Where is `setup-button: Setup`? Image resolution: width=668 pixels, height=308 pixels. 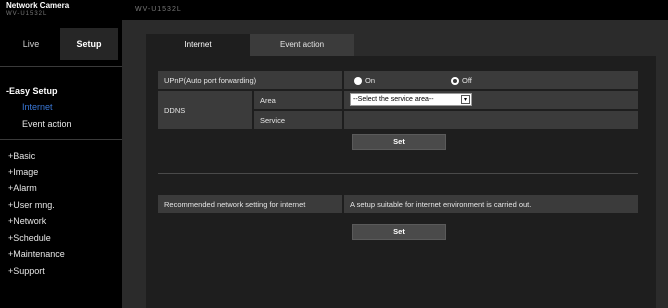 setup-button: Setup is located at coordinates (89, 44).